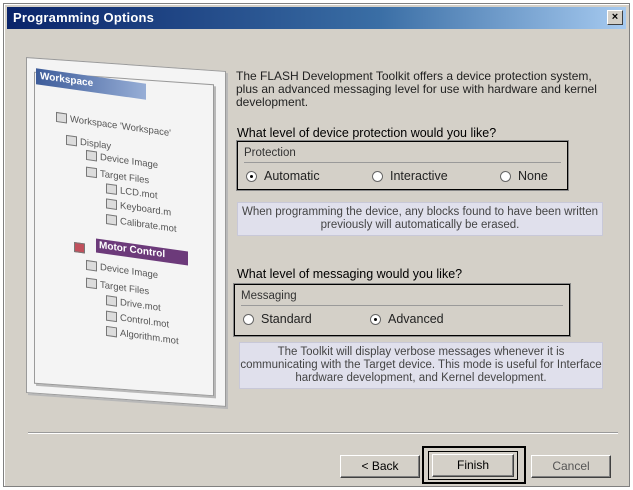 This screenshot has width=633, height=490. What do you see at coordinates (277, 319) in the screenshot?
I see `radio-standard: Standard` at bounding box center [277, 319].